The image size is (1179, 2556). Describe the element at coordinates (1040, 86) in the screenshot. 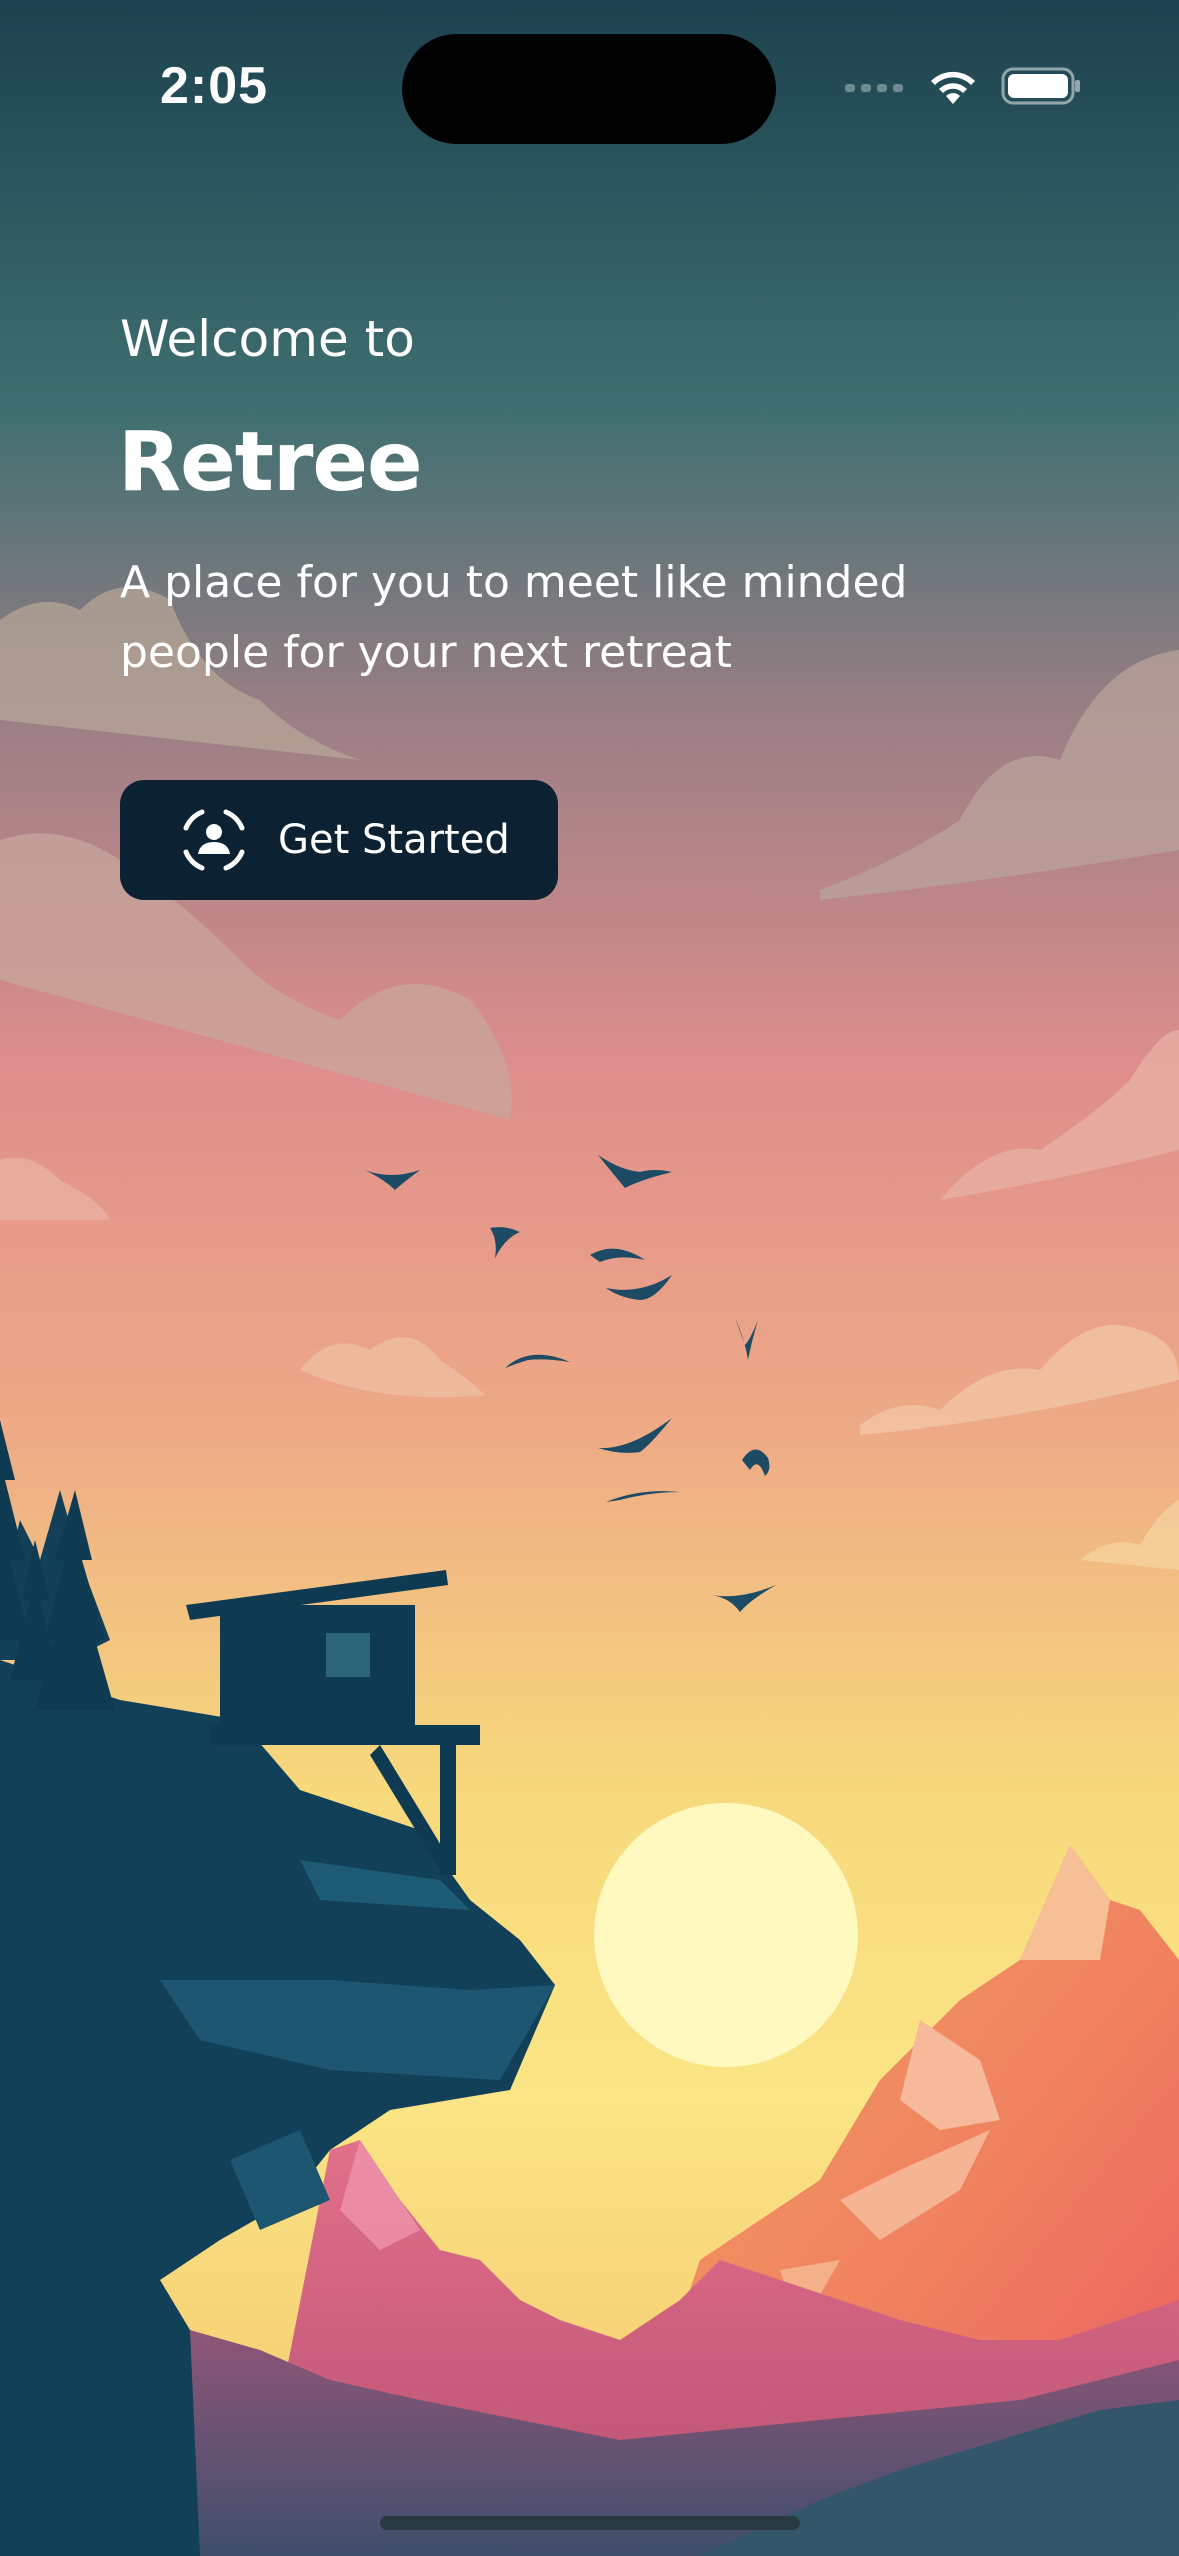

I see `battery-icon` at that location.